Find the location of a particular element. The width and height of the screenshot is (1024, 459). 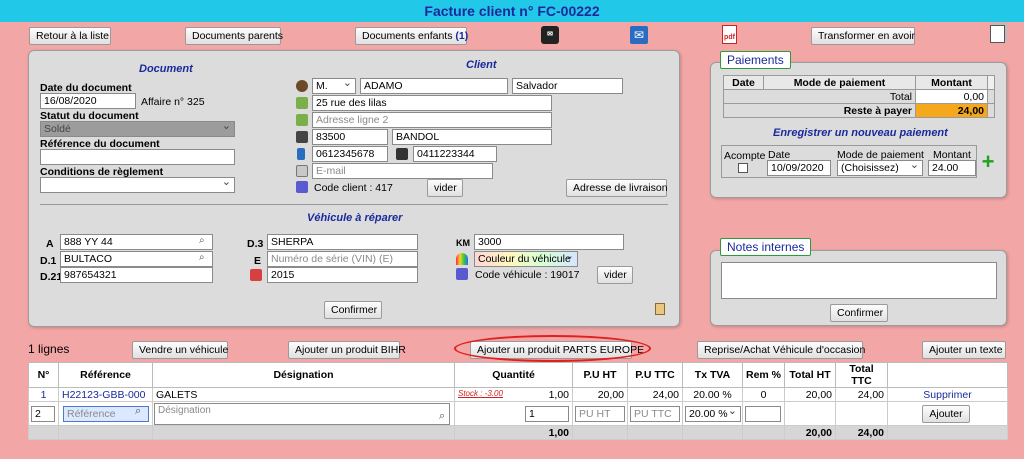

model-input: SHERPA is located at coordinates (342, 242).